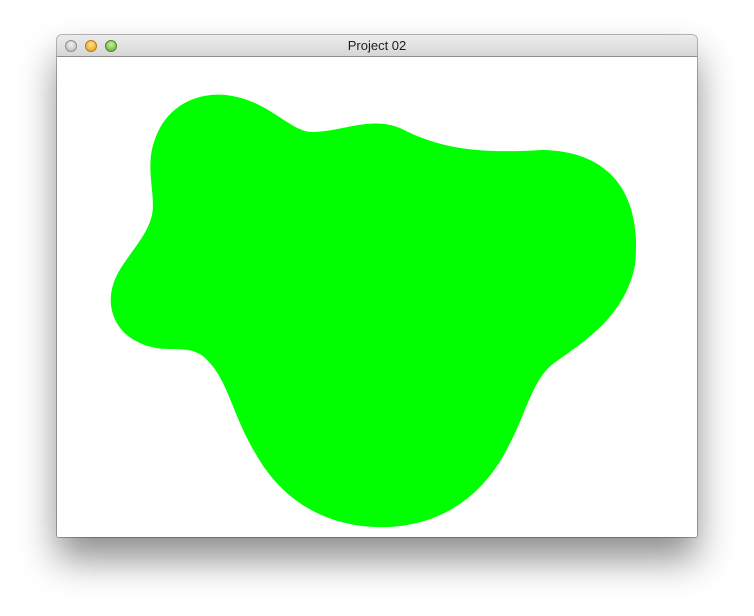 The width and height of the screenshot is (754, 616). I want to click on window-title: Project 02, so click(377, 45).